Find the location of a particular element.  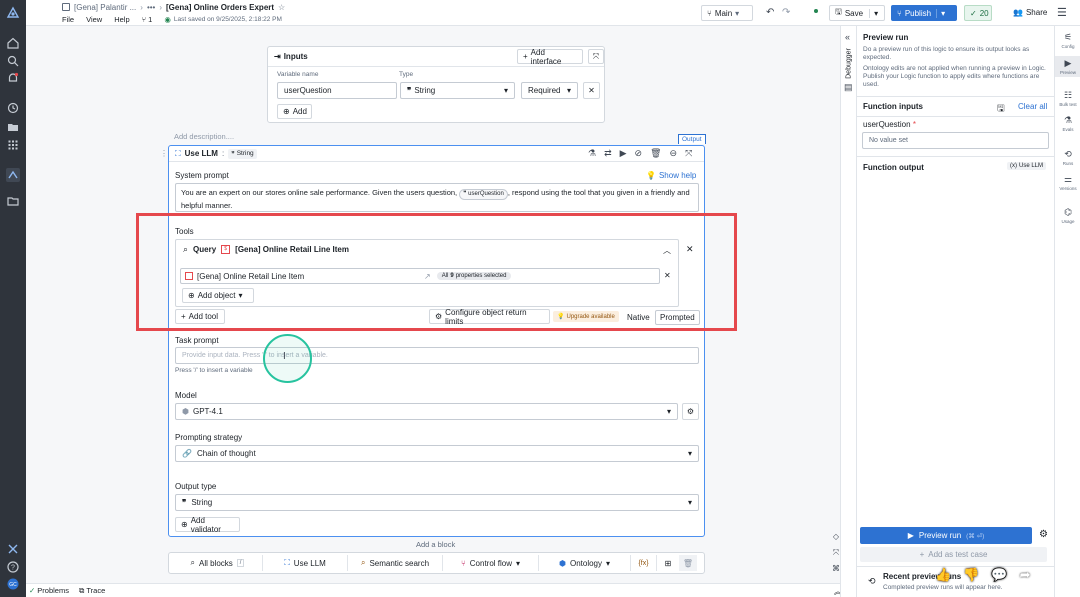

block-actions: ⚗ ⇄ ▶ ⊘ 🗑 ⊖ ⤧ is located at coordinates (640, 153).